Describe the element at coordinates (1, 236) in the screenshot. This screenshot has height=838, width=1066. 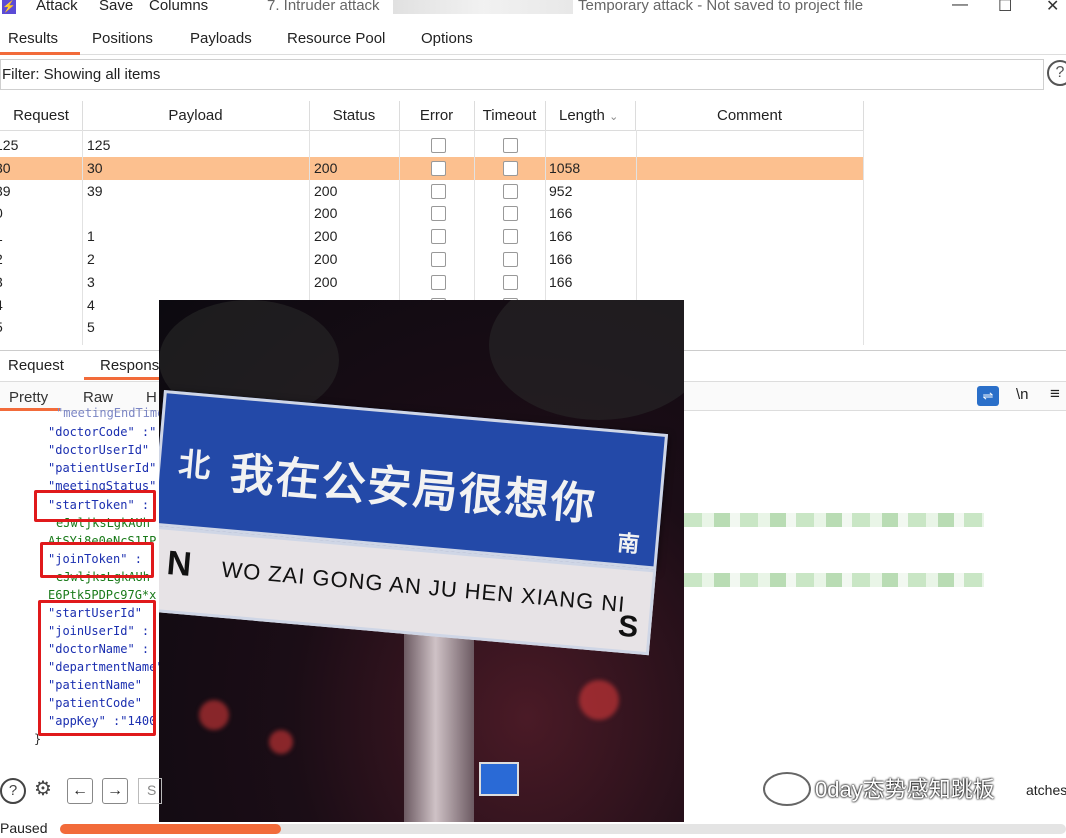
I see `cell-request: 1` at that location.